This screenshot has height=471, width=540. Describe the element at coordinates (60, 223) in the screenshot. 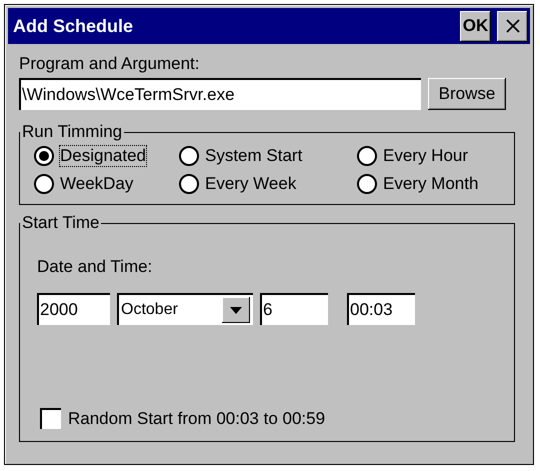

I see `group-title: Start Time` at that location.